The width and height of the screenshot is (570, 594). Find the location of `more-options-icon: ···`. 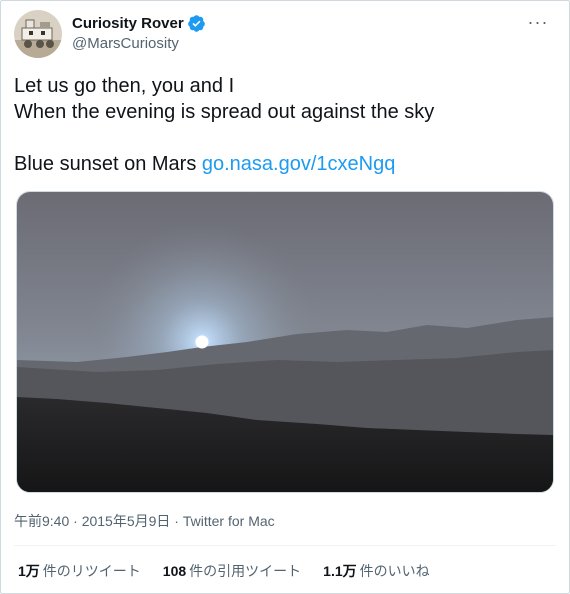

more-options-icon: ··· is located at coordinates (538, 22).